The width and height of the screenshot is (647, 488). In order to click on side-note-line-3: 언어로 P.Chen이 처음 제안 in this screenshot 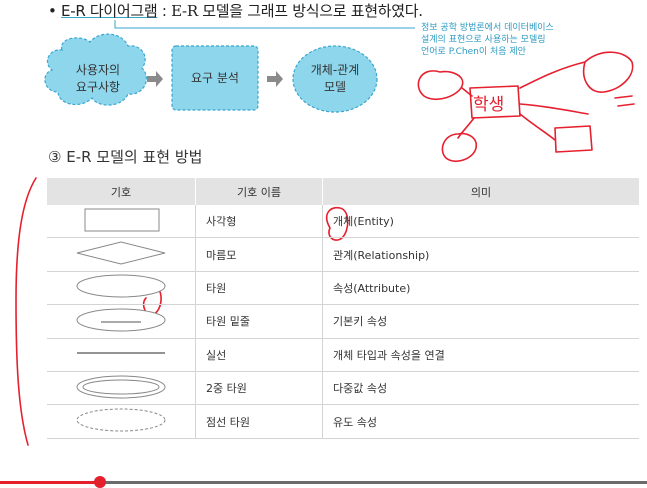, I will do `click(473, 52)`.